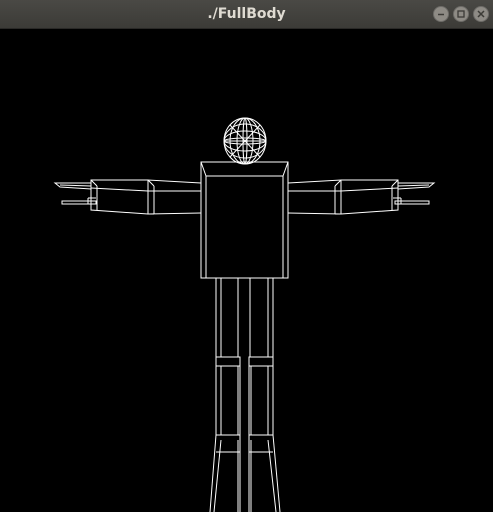  What do you see at coordinates (225, 473) in the screenshot?
I see `left-foot` at bounding box center [225, 473].